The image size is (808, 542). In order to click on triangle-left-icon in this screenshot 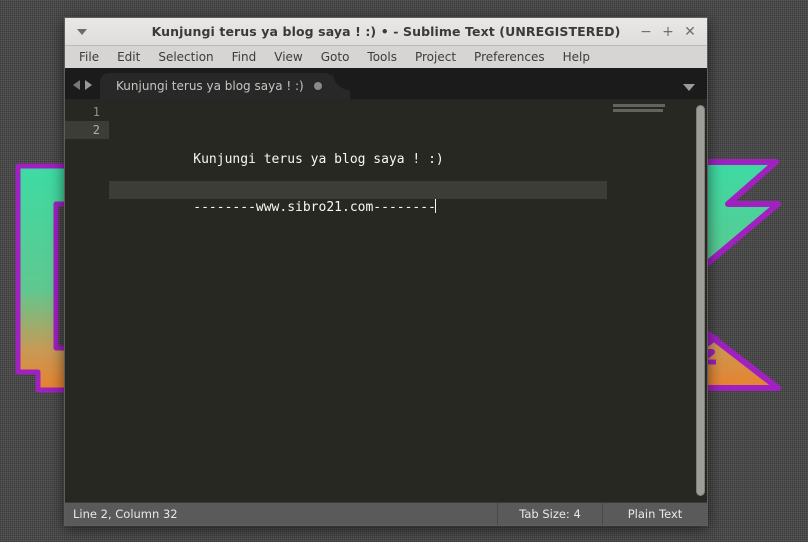, I will do `click(76, 85)`.